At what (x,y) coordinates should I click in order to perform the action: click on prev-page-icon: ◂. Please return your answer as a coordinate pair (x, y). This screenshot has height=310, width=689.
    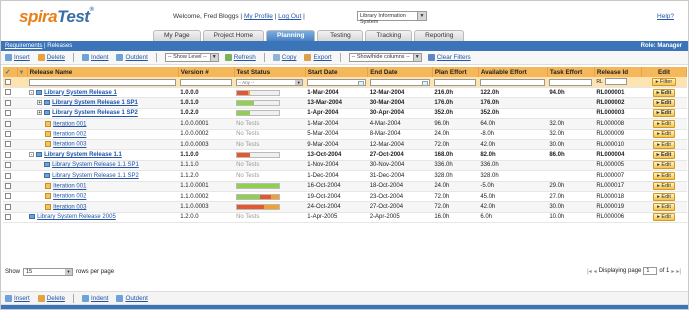
    Looking at the image, I should click on (595, 271).